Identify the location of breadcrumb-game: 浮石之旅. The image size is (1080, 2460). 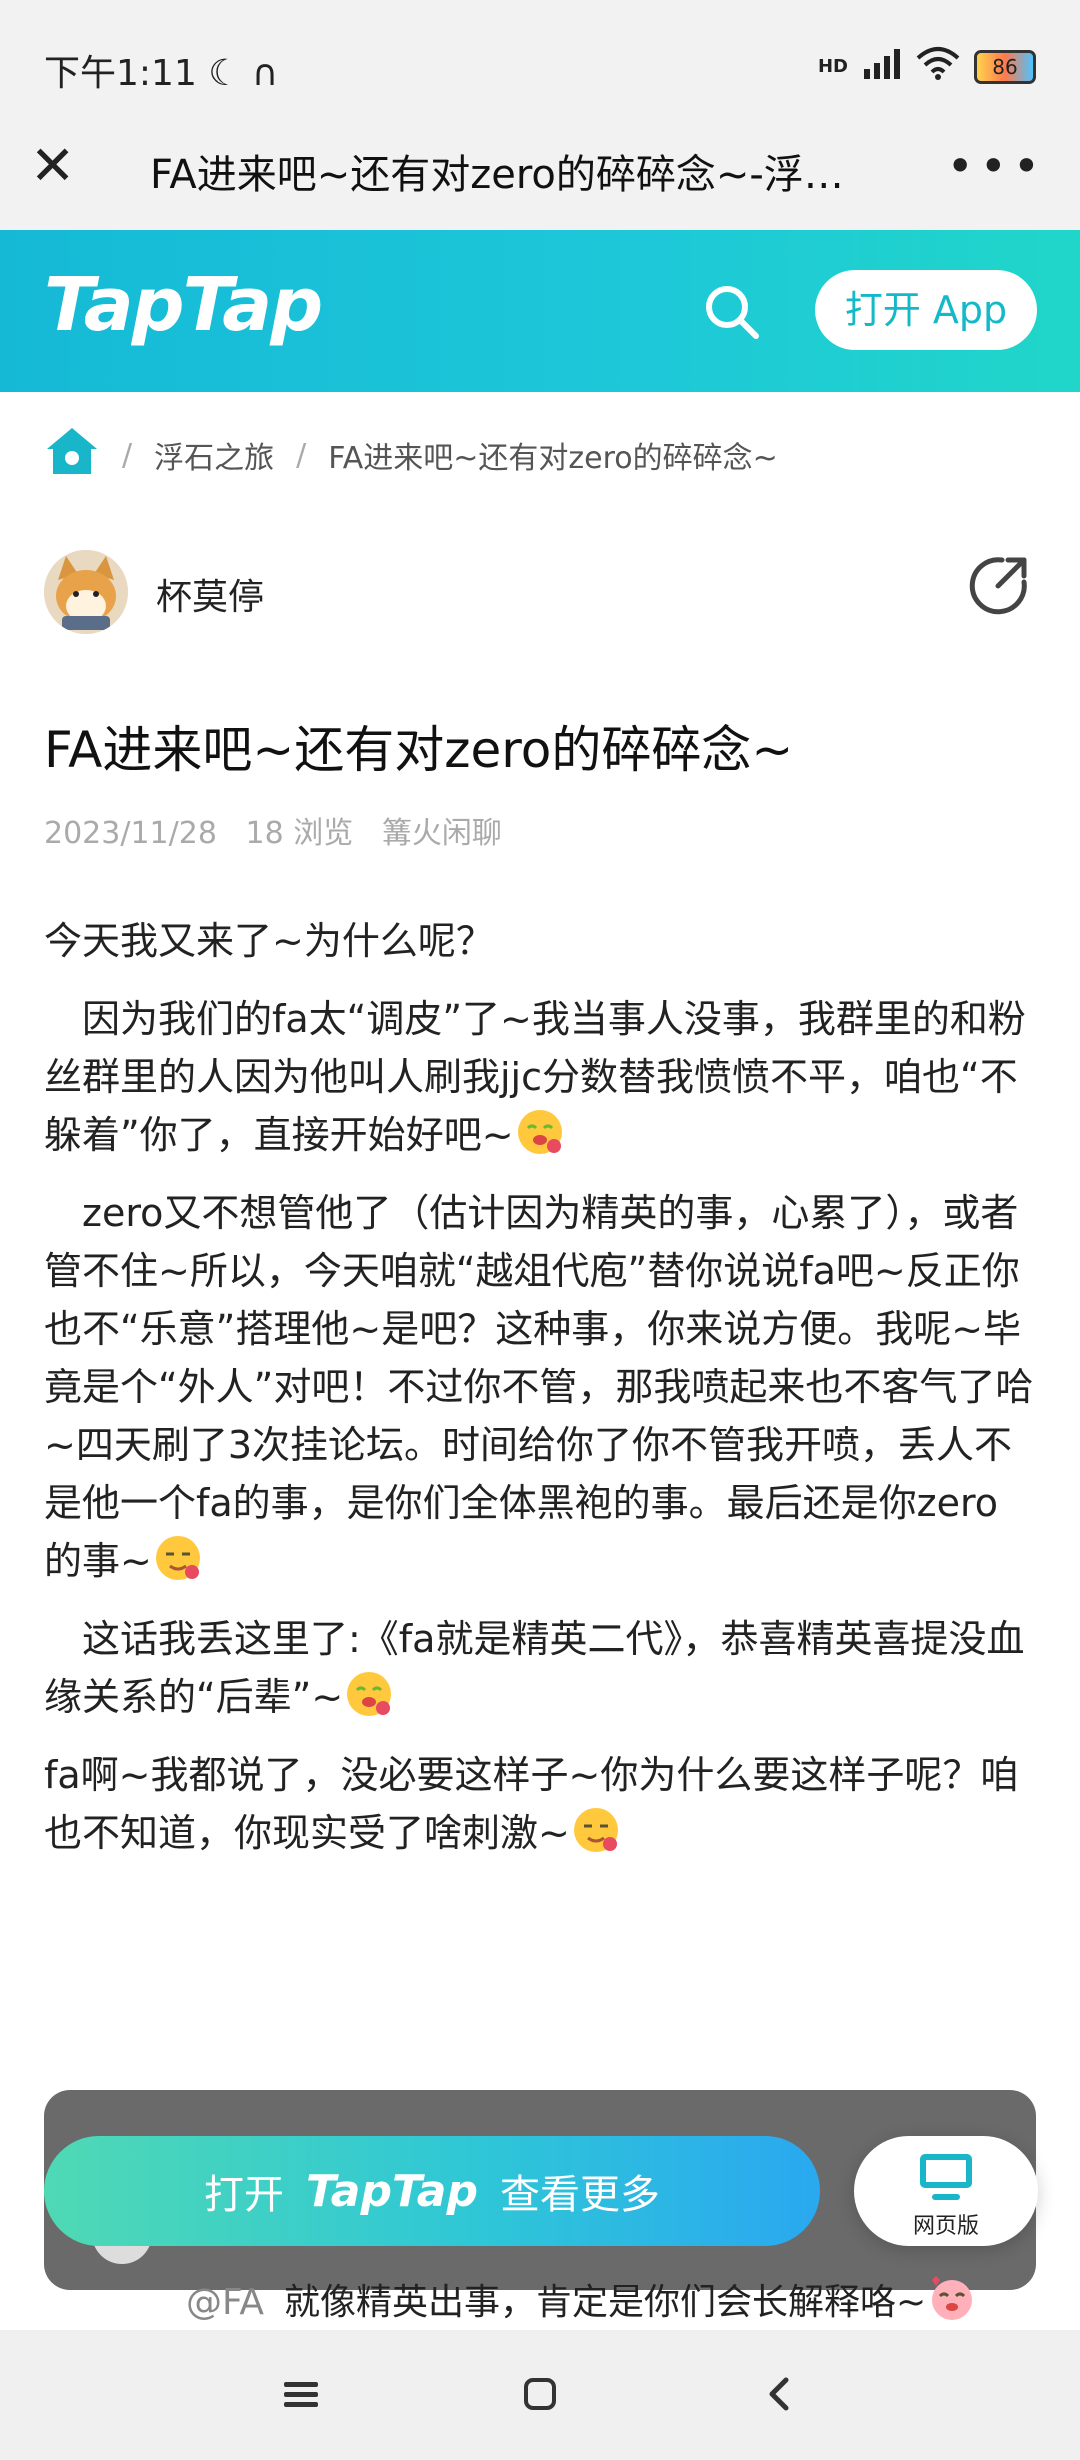
(214, 455).